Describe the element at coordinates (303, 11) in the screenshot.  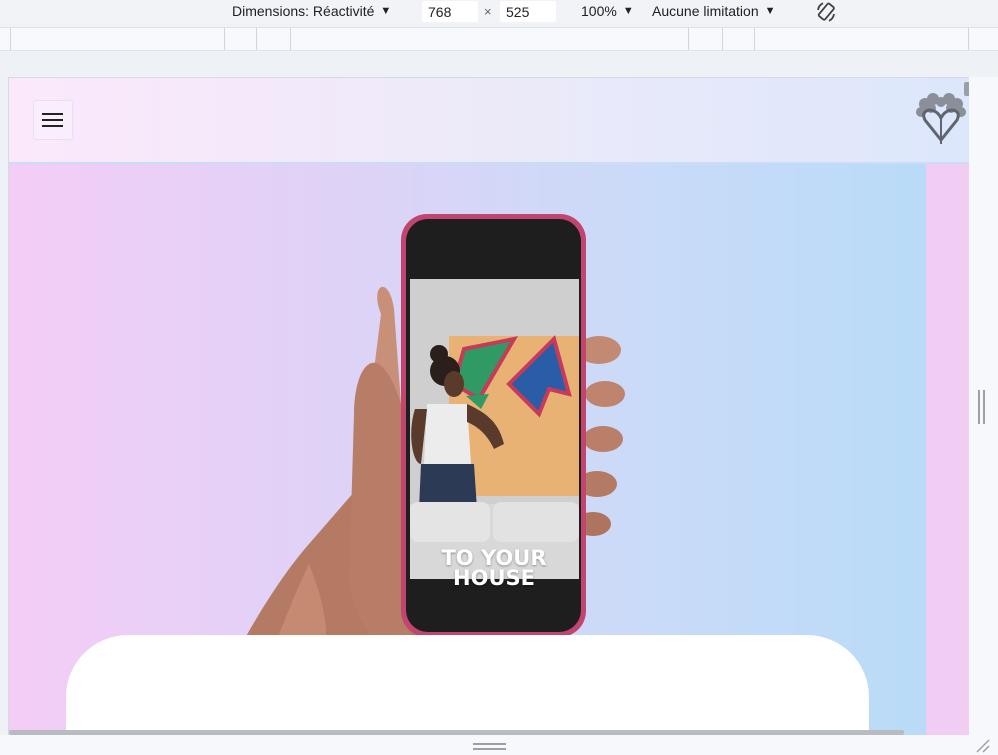
I see `dimensions-label: Dimensions: Réactivité` at that location.